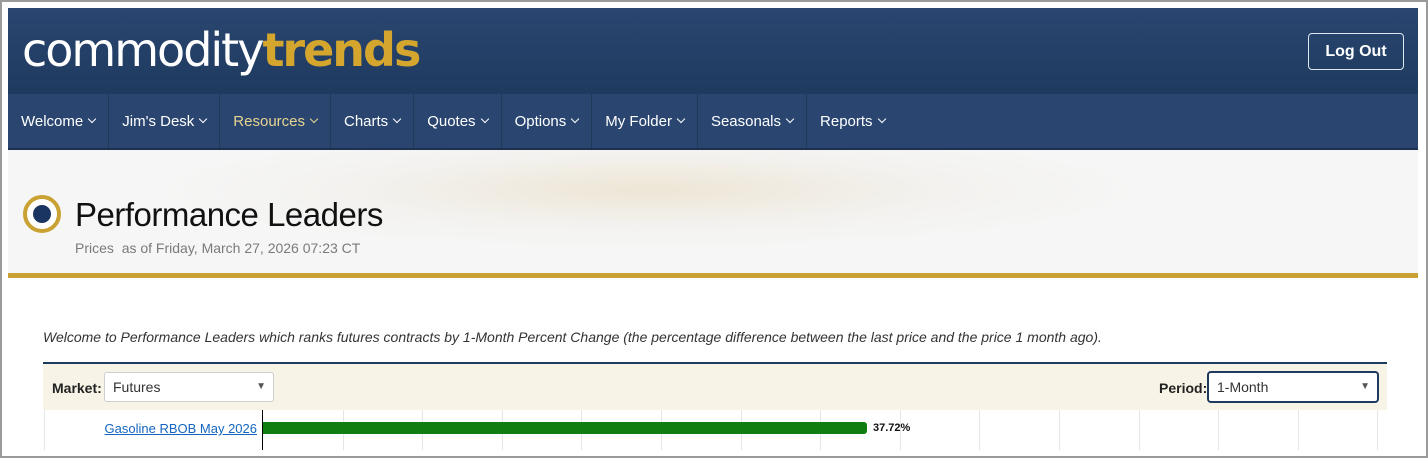 The width and height of the screenshot is (1428, 458). What do you see at coordinates (1183, 388) in the screenshot?
I see `period-label: Period:` at bounding box center [1183, 388].